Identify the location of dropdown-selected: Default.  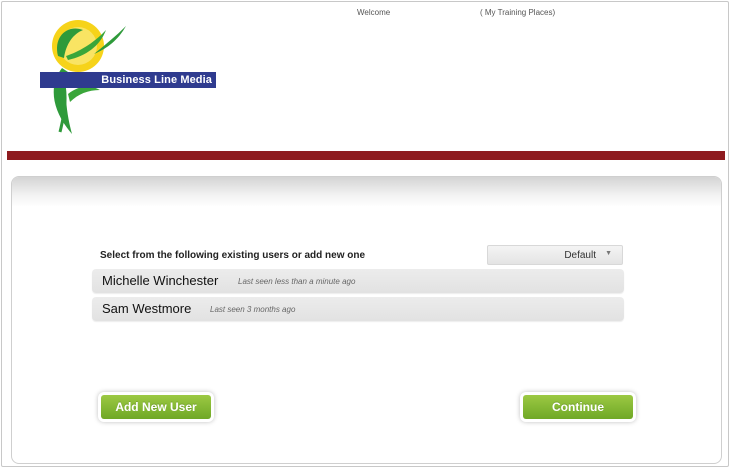
(580, 255).